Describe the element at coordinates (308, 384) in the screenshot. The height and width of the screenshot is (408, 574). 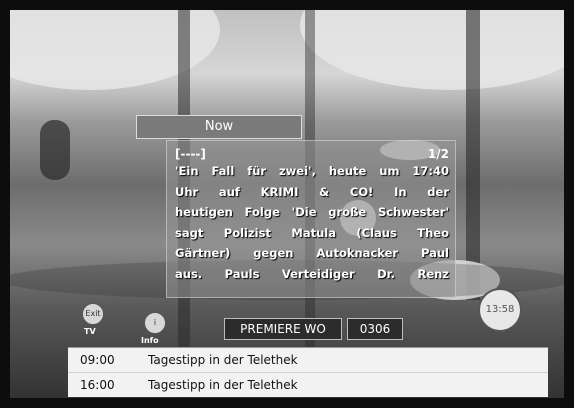
I see `schedule-row: 16:00 Tagestipp in der Telethek` at that location.